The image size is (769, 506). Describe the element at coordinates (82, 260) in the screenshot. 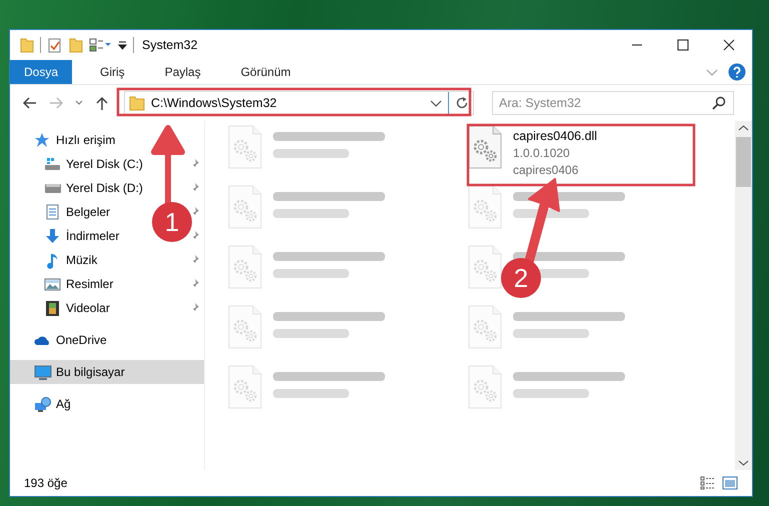

I see `sidebar-item: Müzik` at that location.